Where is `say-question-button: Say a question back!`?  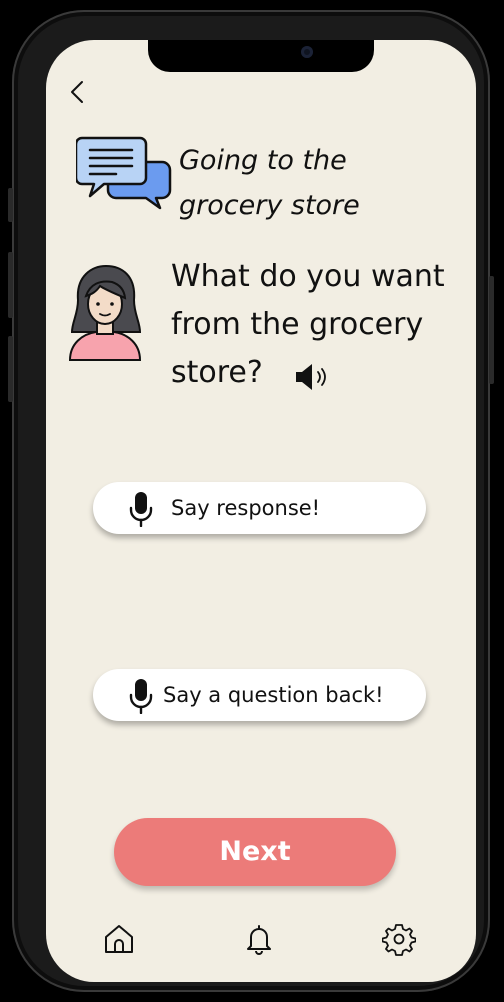
say-question-button: Say a question back! is located at coordinates (259, 695).